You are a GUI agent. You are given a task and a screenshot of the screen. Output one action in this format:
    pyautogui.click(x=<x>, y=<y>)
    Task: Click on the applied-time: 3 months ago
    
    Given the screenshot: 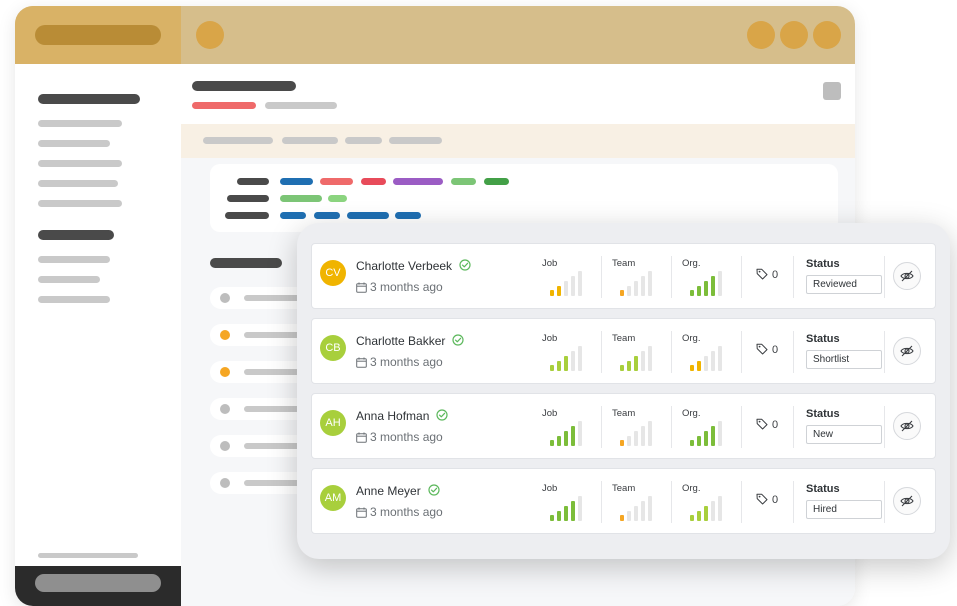 What is the action you would take?
    pyautogui.click(x=399, y=362)
    